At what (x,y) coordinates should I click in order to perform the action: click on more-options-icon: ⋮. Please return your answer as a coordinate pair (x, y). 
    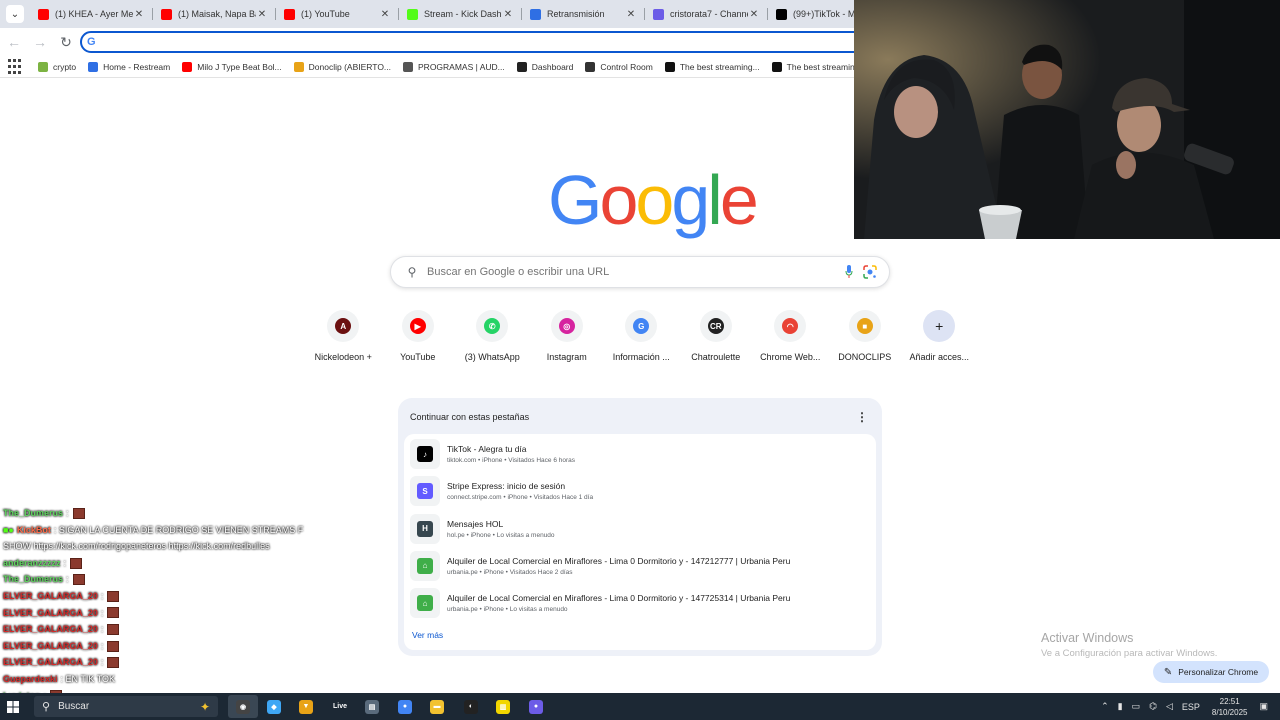
    Looking at the image, I should click on (862, 417).